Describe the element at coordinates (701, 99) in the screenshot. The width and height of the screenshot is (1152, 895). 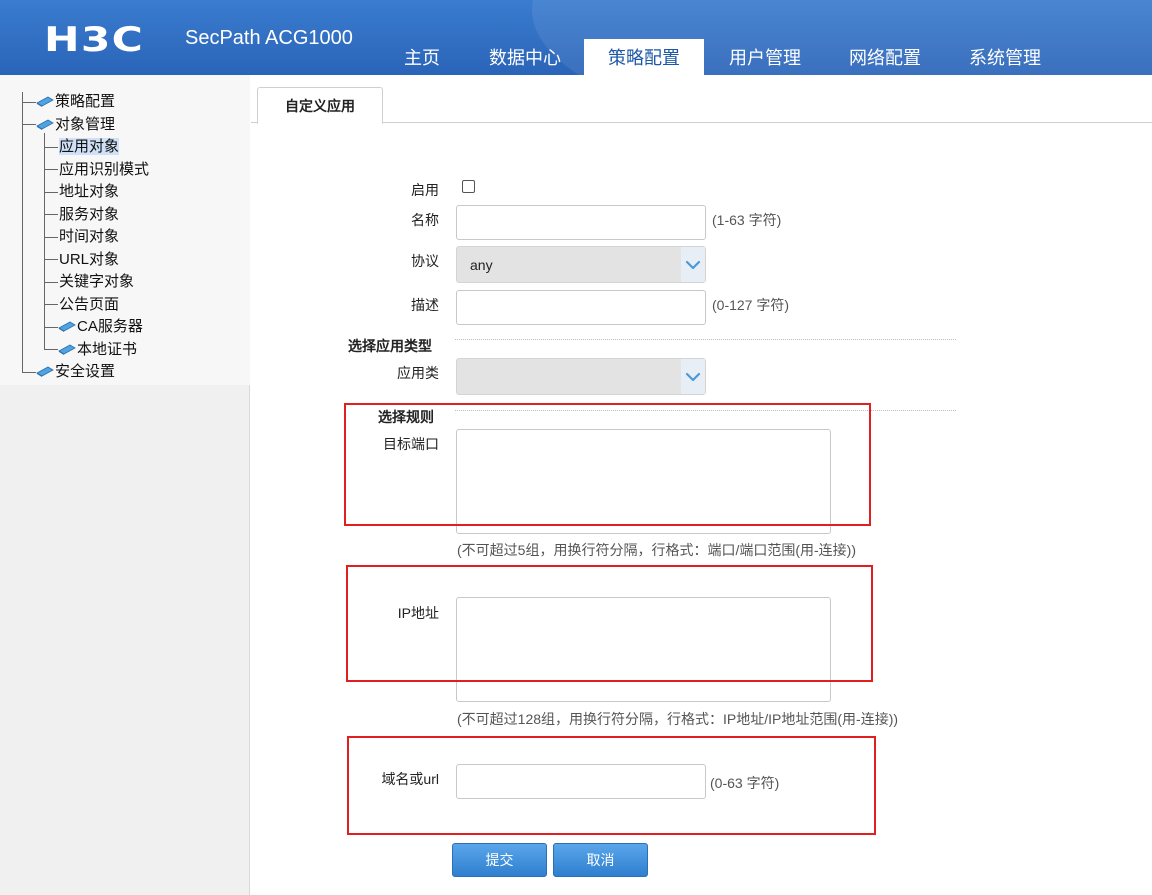
I see `tab-bar: 自定义应用` at that location.